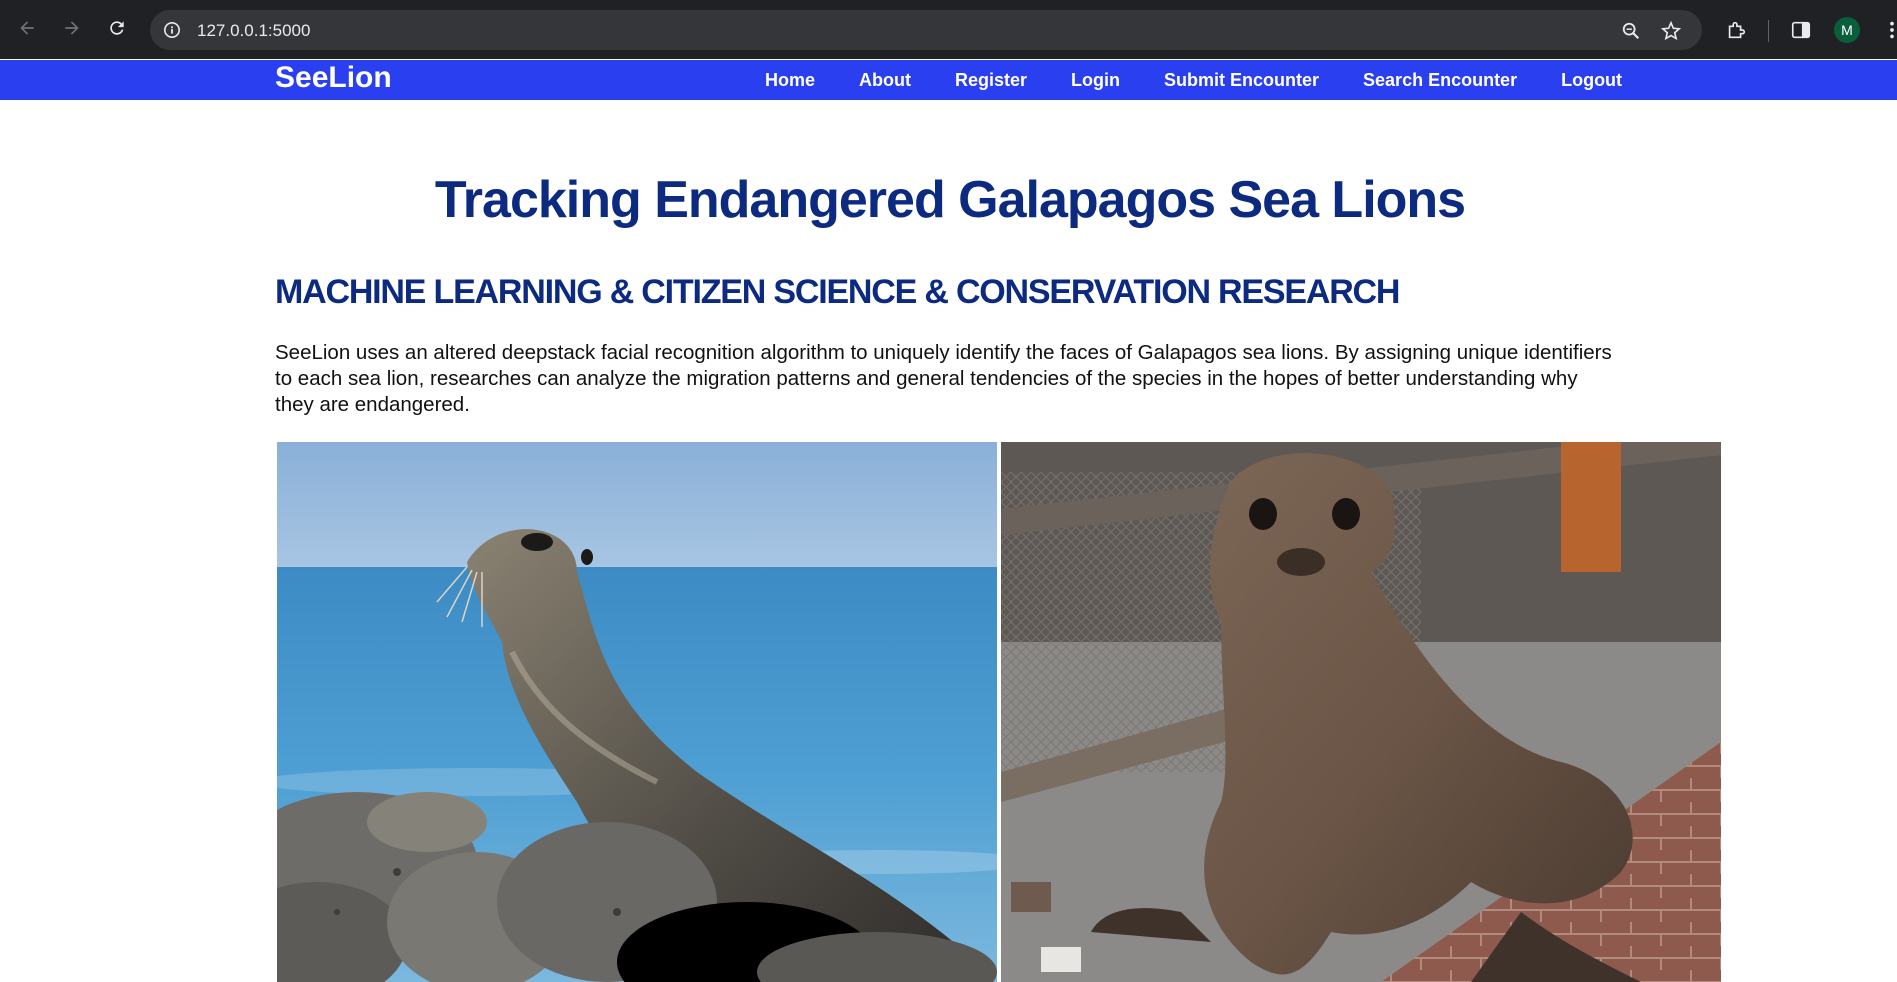  What do you see at coordinates (885, 80) in the screenshot?
I see `nav-link-about: About` at bounding box center [885, 80].